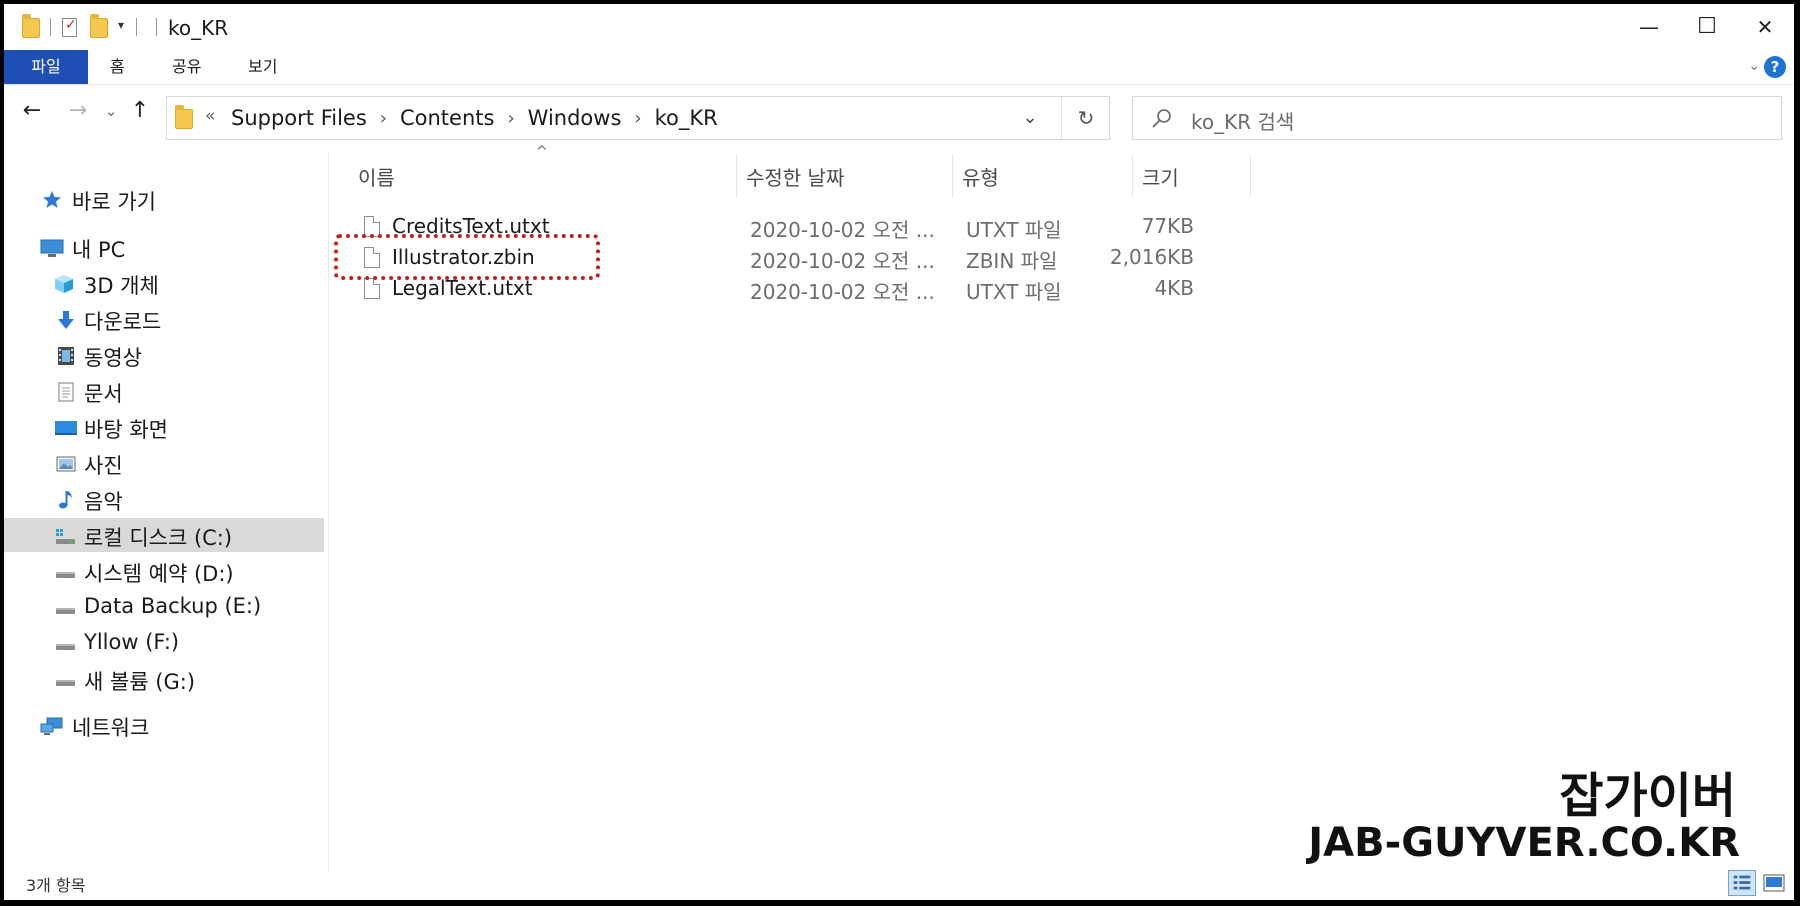 The height and width of the screenshot is (906, 1800). I want to click on refresh-button: ↻, so click(1086, 118).